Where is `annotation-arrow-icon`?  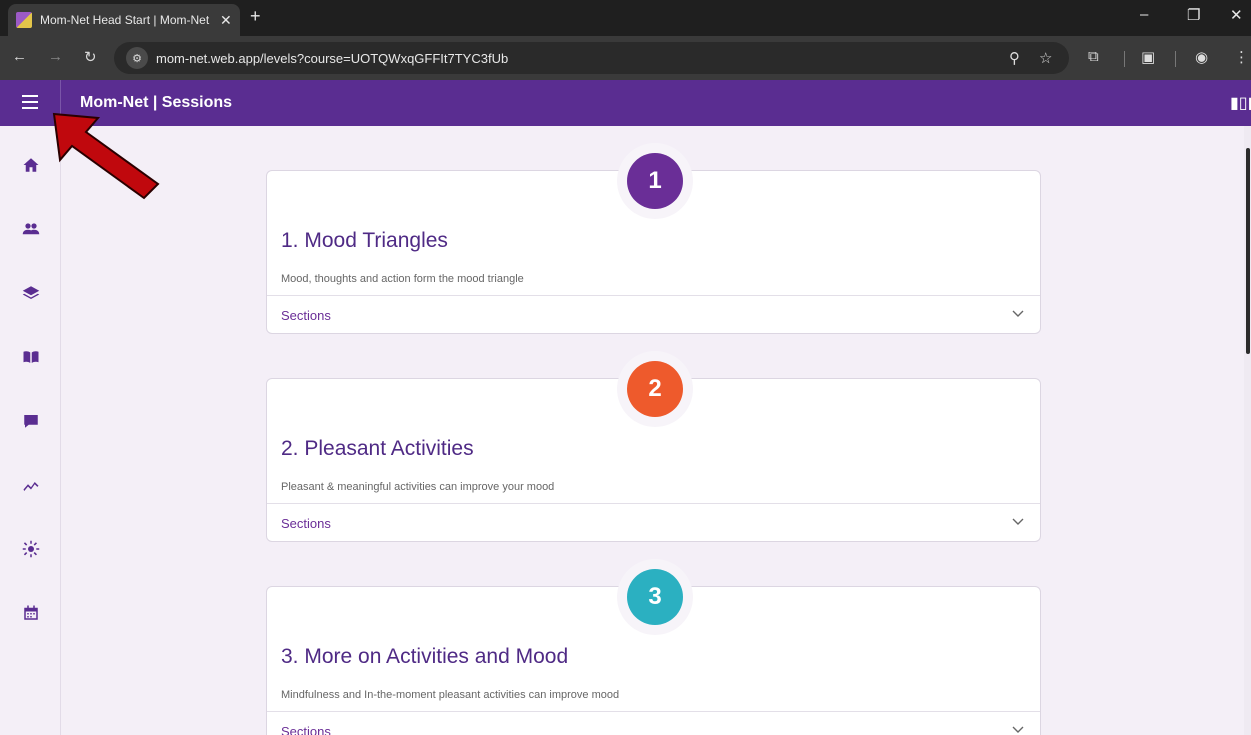 annotation-arrow-icon is located at coordinates (106, 156).